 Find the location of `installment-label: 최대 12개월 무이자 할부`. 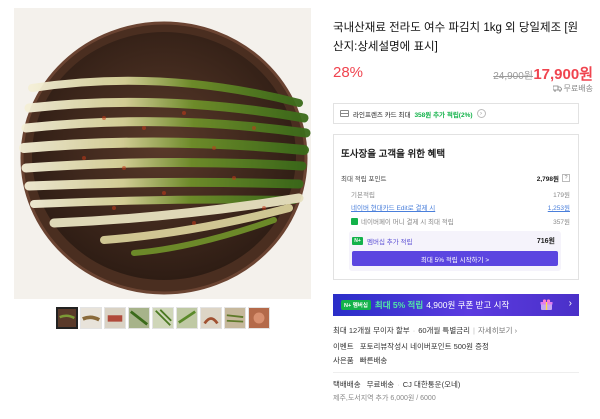

installment-label: 최대 12개월 무이자 할부 is located at coordinates (371, 330).